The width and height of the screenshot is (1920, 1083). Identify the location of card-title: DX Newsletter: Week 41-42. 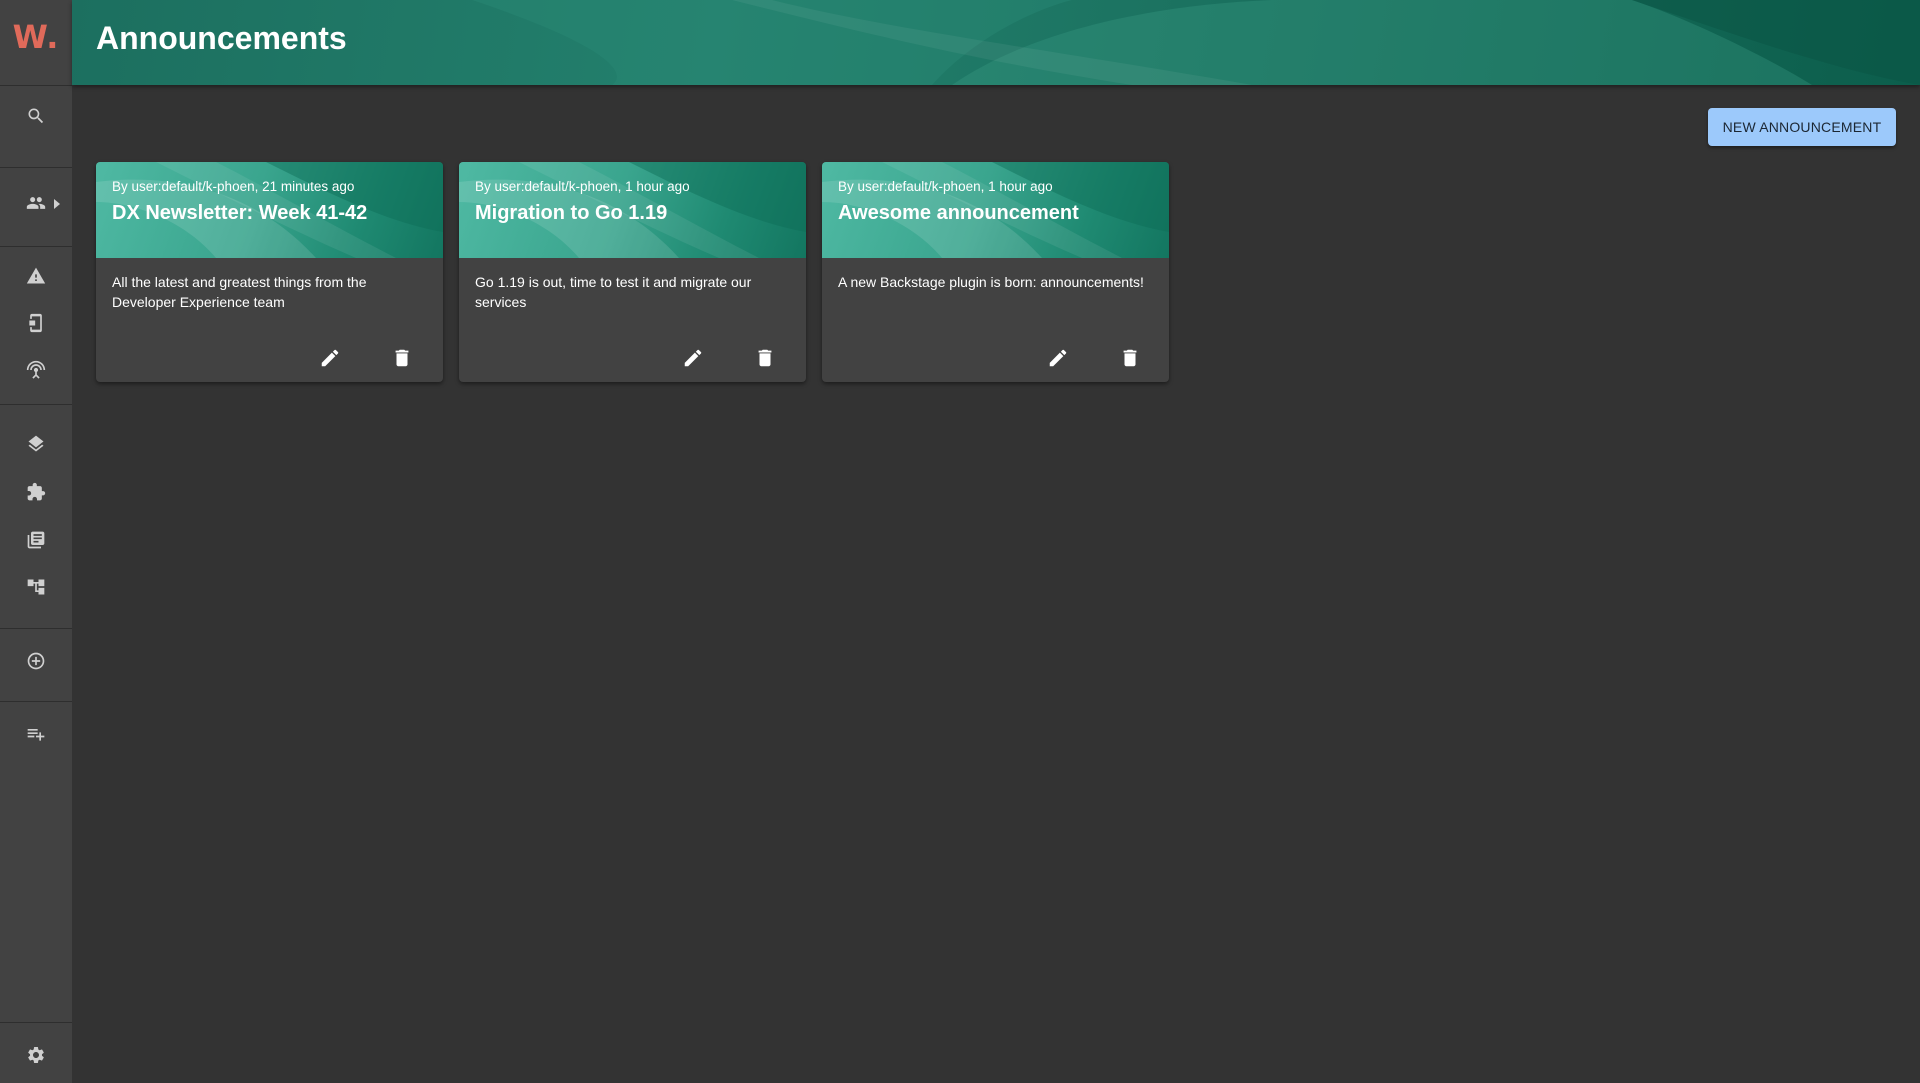
(239, 213).